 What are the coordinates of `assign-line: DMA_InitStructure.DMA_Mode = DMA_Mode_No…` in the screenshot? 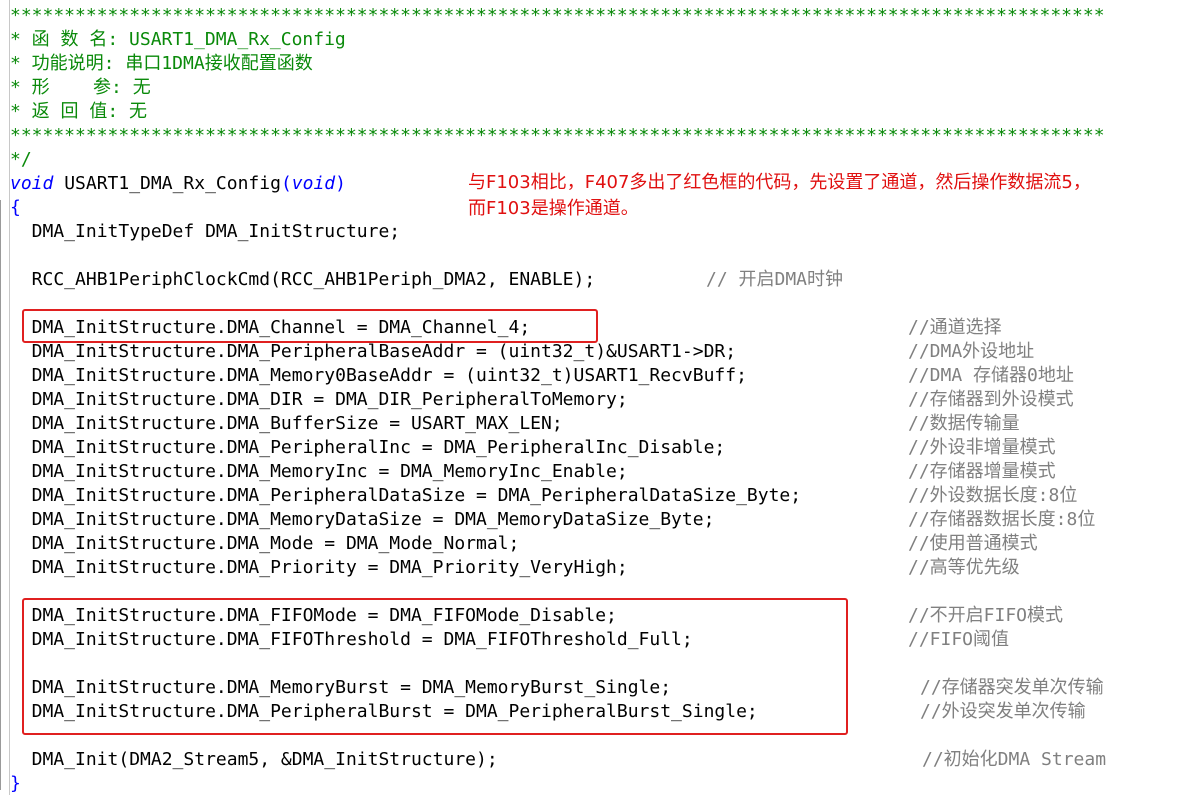 It's located at (265, 544).